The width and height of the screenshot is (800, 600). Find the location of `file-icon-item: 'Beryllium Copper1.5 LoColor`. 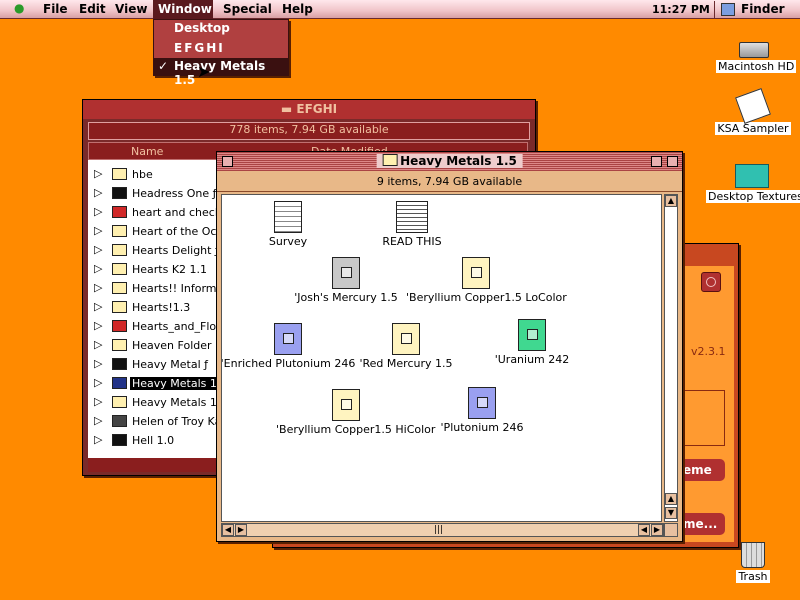

file-icon-item: 'Beryllium Copper1.5 LoColor is located at coordinates (486, 280).